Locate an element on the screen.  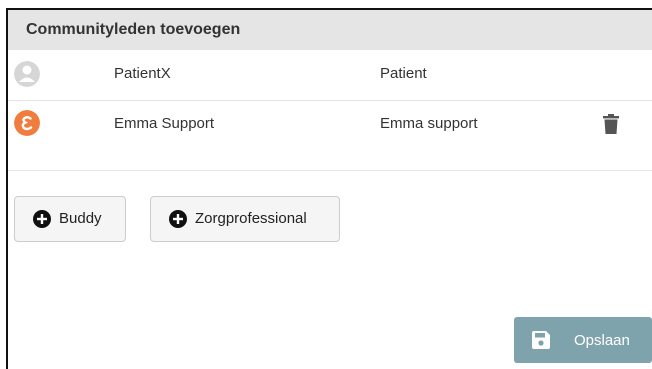
emma-logo-icon is located at coordinates (27, 123).